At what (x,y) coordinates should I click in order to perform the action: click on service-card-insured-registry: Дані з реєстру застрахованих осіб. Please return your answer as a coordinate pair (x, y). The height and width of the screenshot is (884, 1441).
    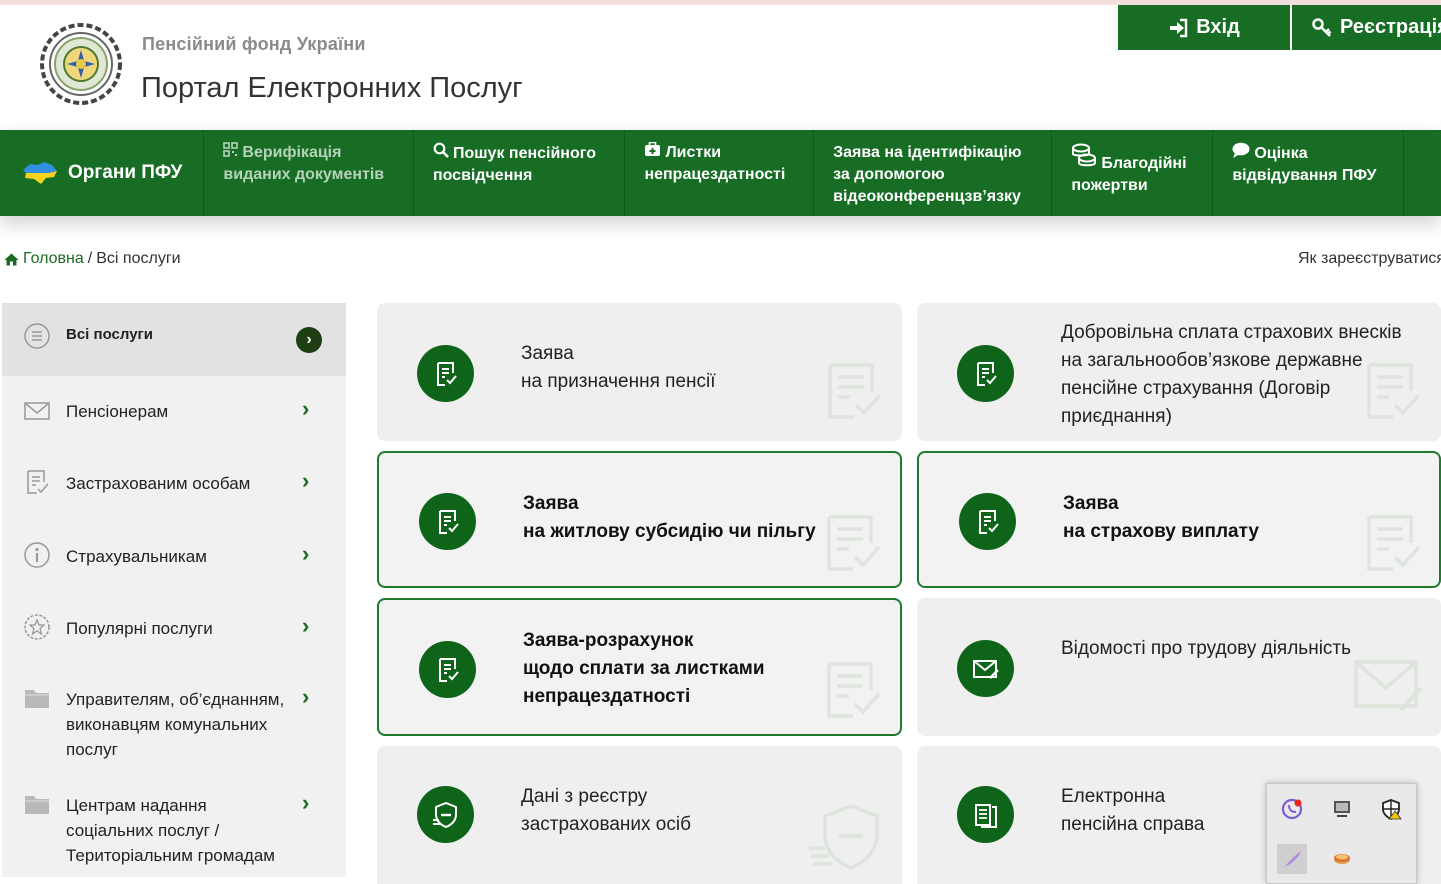
    Looking at the image, I should click on (639, 815).